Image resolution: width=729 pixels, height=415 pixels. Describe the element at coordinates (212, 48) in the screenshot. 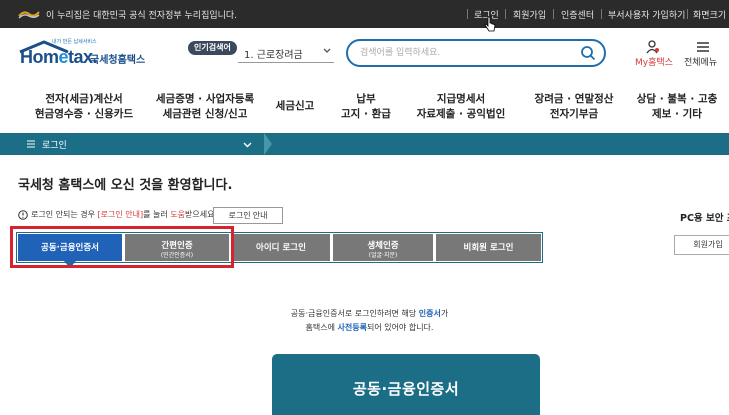

I see `popular-keywords-badge: 인기검색어` at that location.